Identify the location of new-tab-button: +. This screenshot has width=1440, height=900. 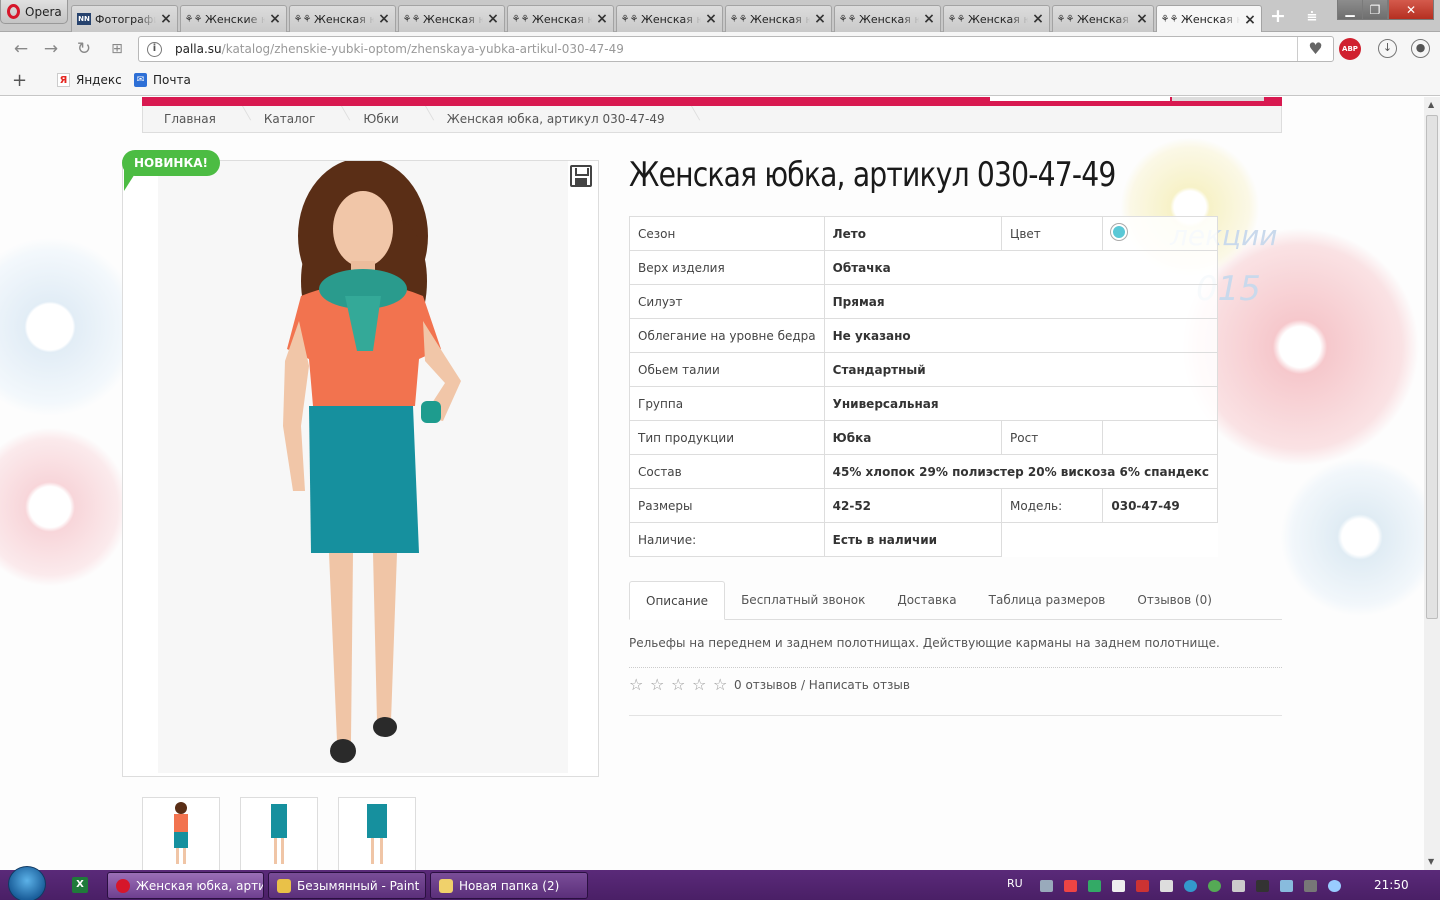
(1278, 17).